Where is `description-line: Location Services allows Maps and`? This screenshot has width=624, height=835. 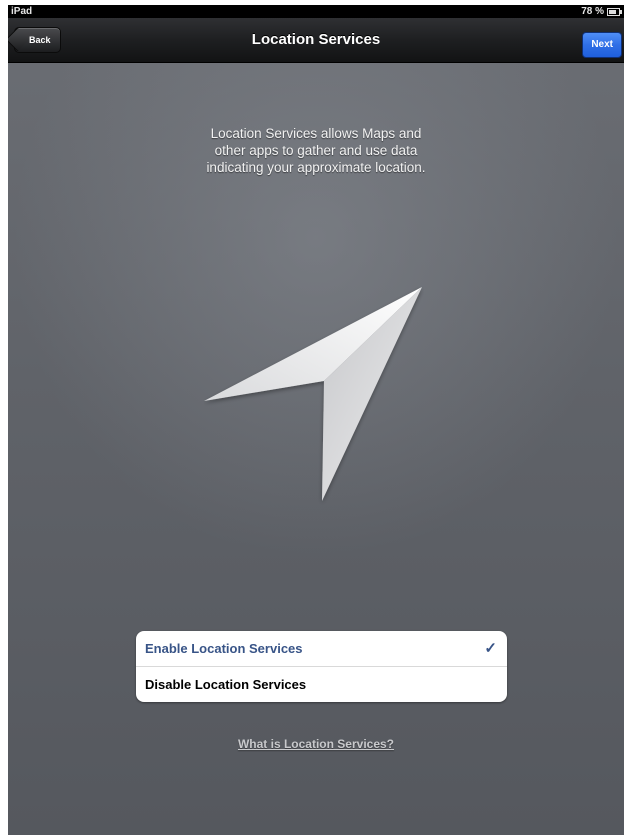 description-line: Location Services allows Maps and is located at coordinates (316, 133).